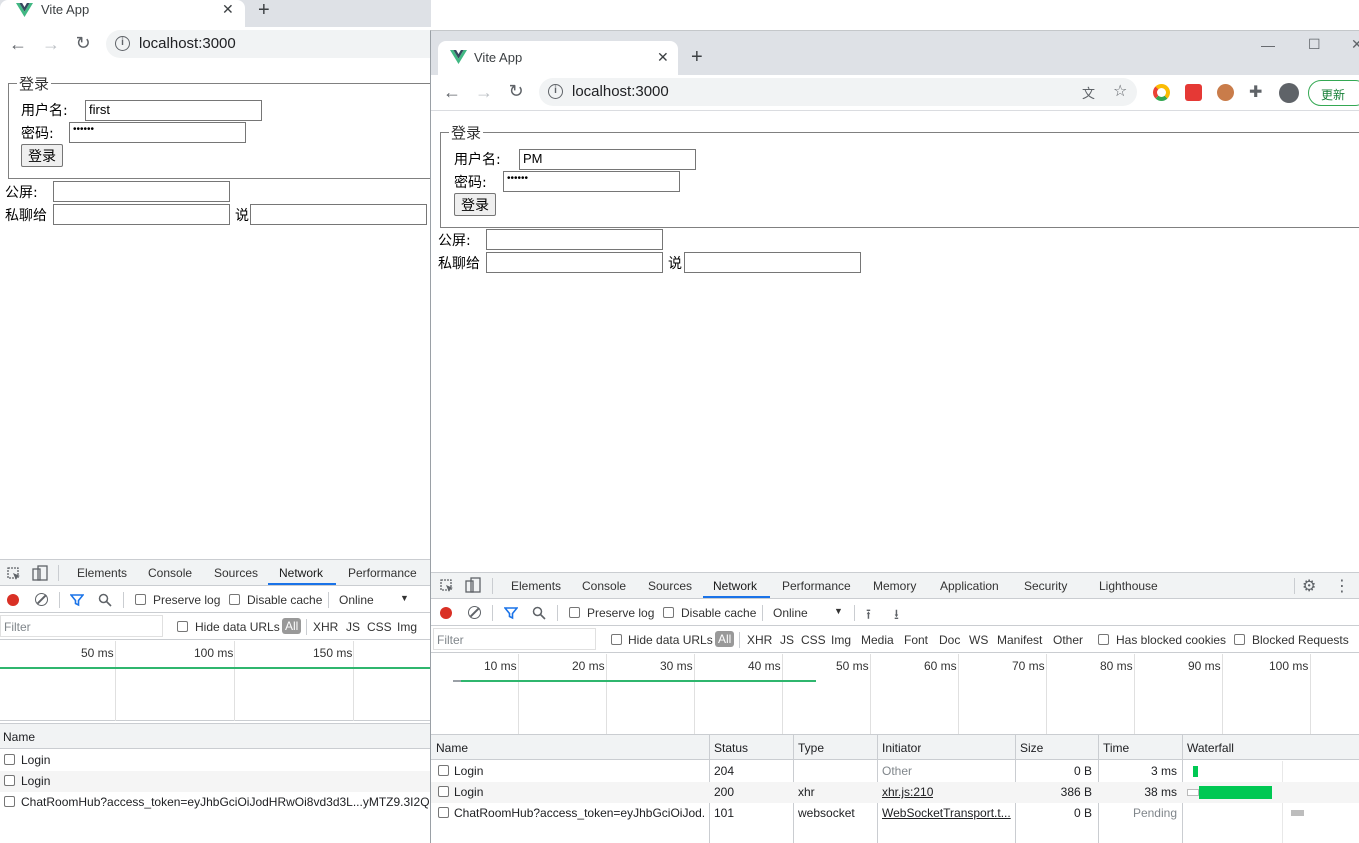  I want to click on export-har-icon: ⭳, so click(896, 616).